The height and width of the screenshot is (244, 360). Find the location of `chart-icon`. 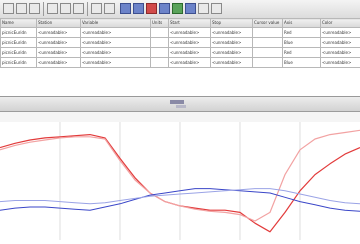

chart-icon is located at coordinates (151, 8).